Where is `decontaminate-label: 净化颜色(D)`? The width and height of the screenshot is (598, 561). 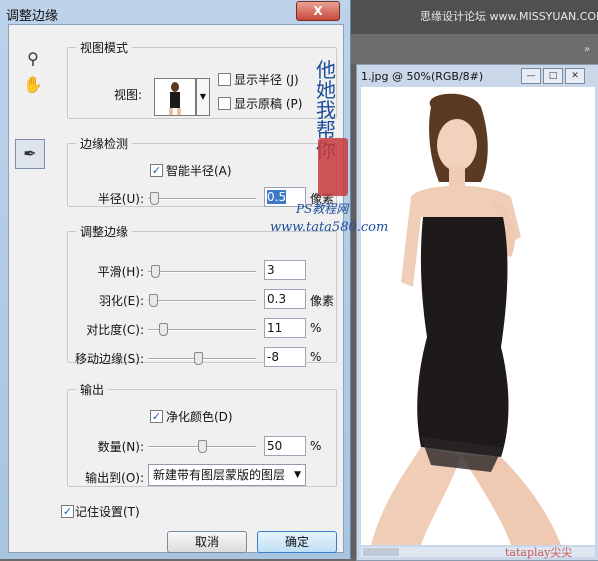 decontaminate-label: 净化颜色(D) is located at coordinates (199, 417).